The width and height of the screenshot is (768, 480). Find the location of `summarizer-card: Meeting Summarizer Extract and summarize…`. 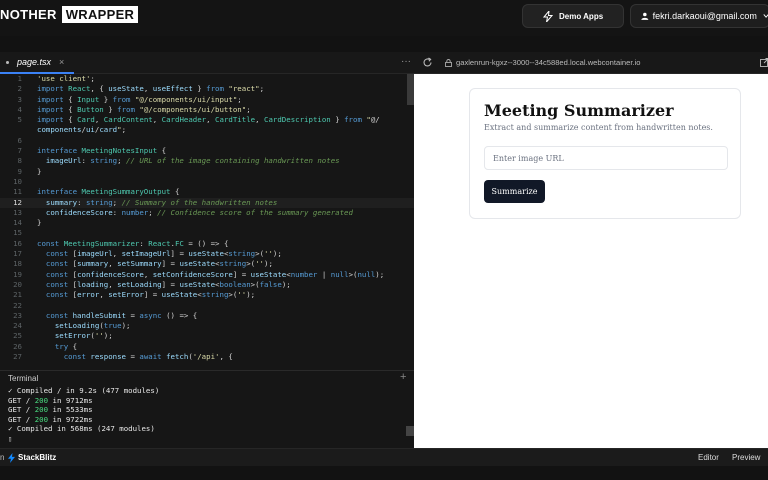

summarizer-card: Meeting Summarizer Extract and summarize… is located at coordinates (605, 153).